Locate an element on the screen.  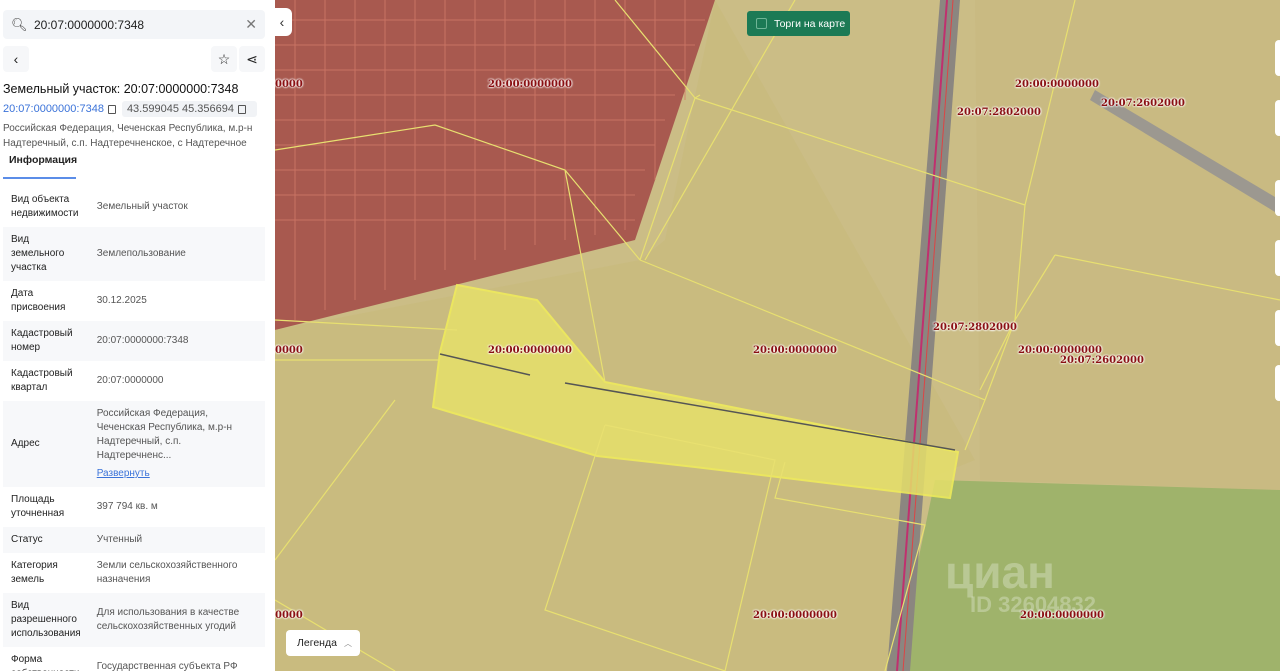
star-icon: ☆ is located at coordinates (224, 58).